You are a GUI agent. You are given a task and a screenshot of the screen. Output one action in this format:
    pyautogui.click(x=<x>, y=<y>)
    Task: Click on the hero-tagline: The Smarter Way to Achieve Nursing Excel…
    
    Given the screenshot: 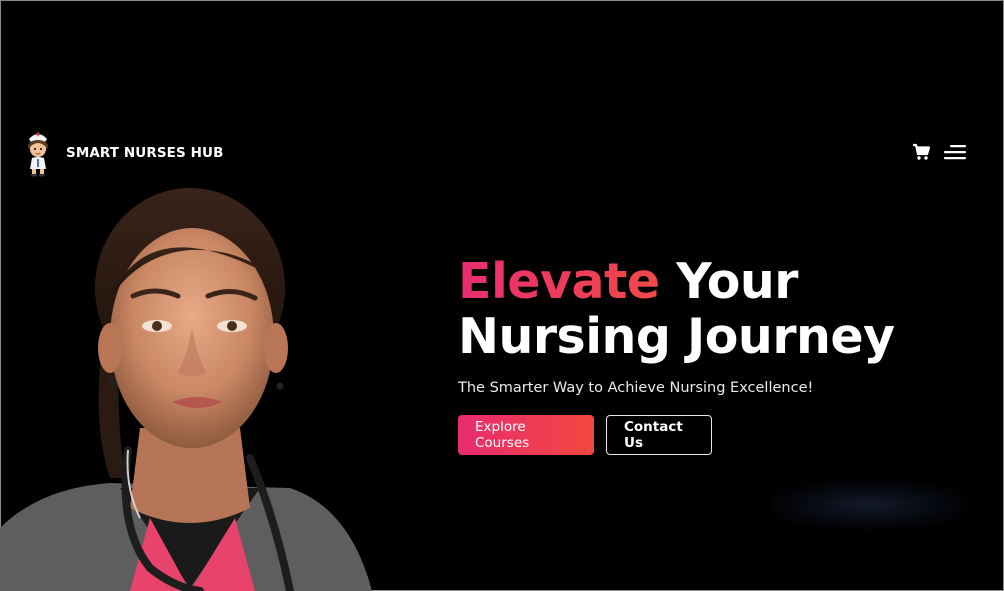 What is the action you would take?
    pyautogui.click(x=636, y=388)
    